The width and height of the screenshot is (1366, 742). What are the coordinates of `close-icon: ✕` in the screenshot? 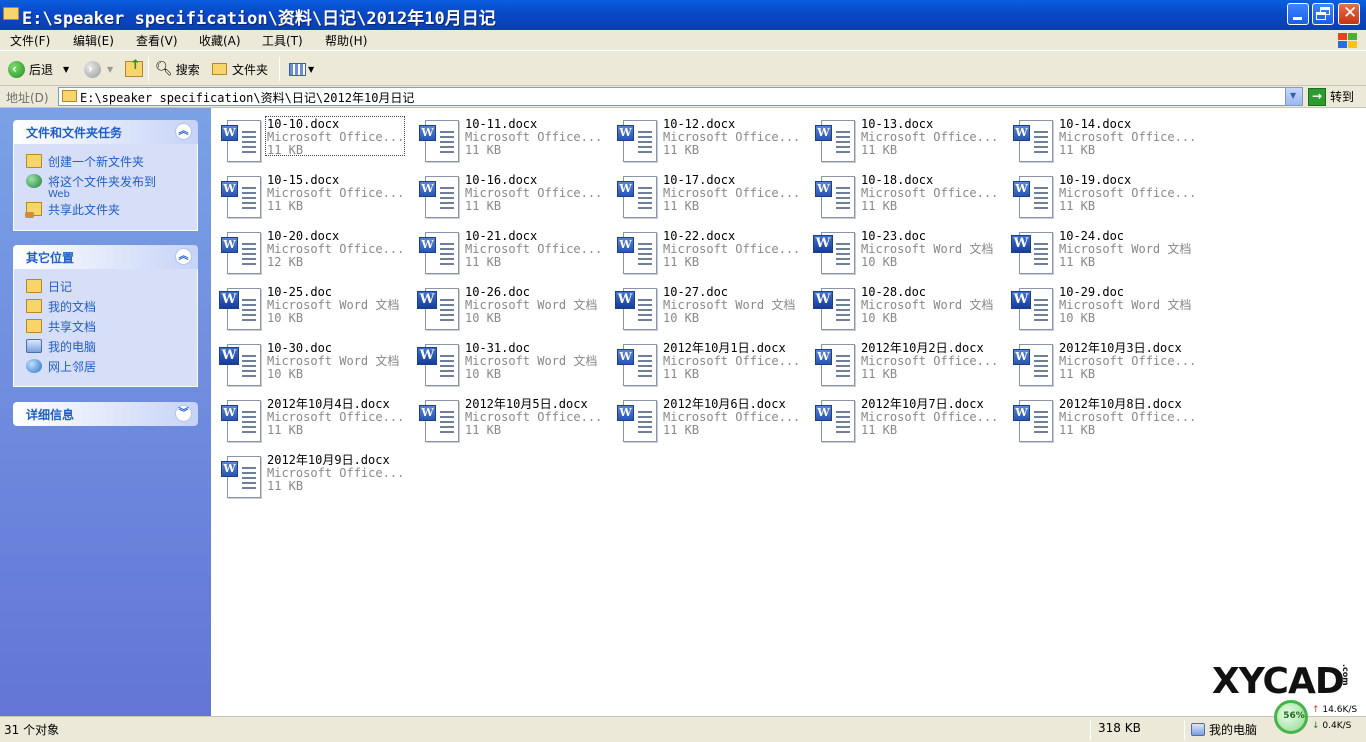 It's located at (1350, 13).